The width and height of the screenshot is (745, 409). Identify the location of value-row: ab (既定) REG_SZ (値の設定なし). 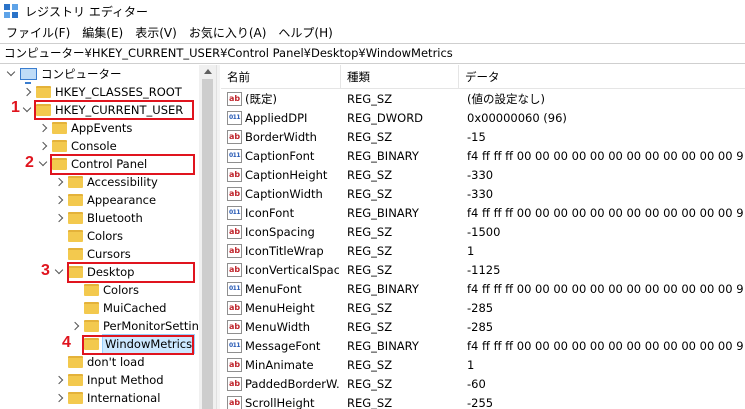
(483, 99).